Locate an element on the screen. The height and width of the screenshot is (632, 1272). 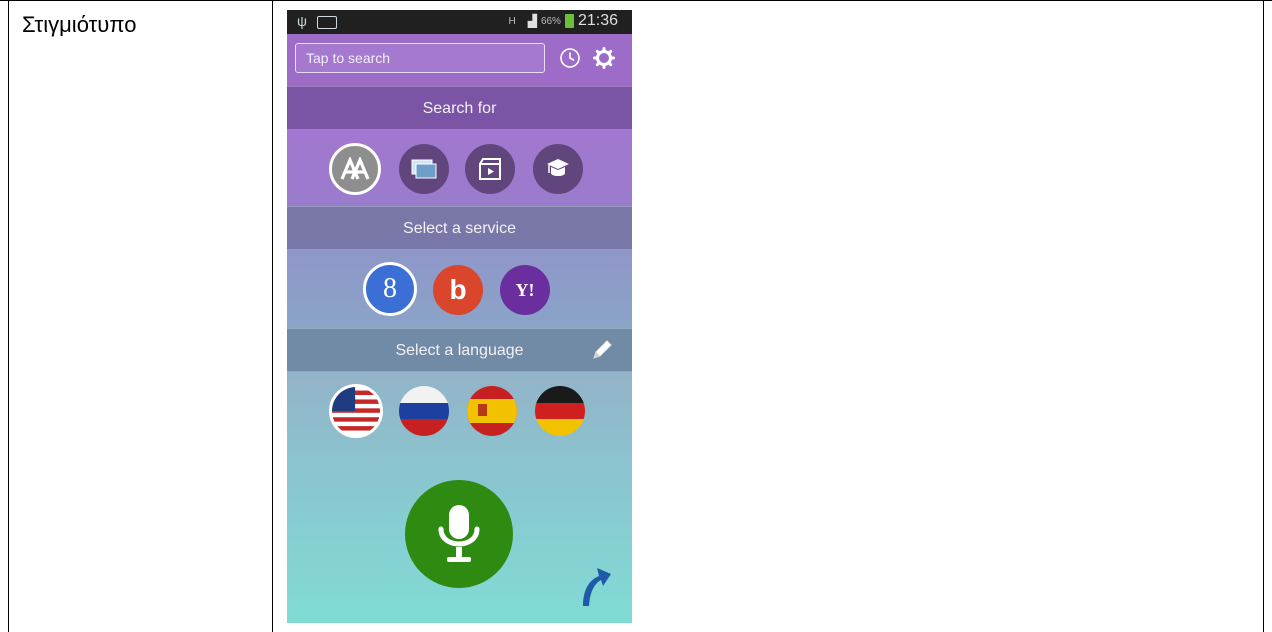
table-column-divider is located at coordinates (272, 316).